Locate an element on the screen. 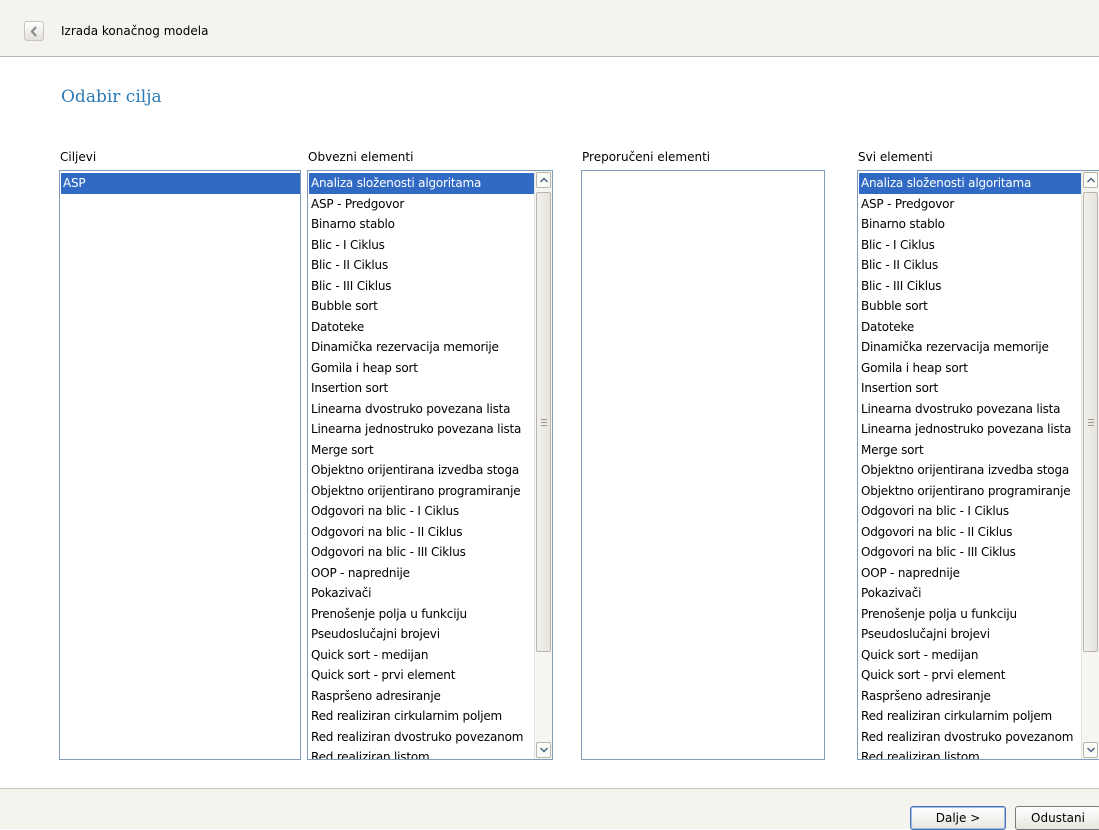 This screenshot has height=830, width=1099. list-items: ASP is located at coordinates (180, 183).